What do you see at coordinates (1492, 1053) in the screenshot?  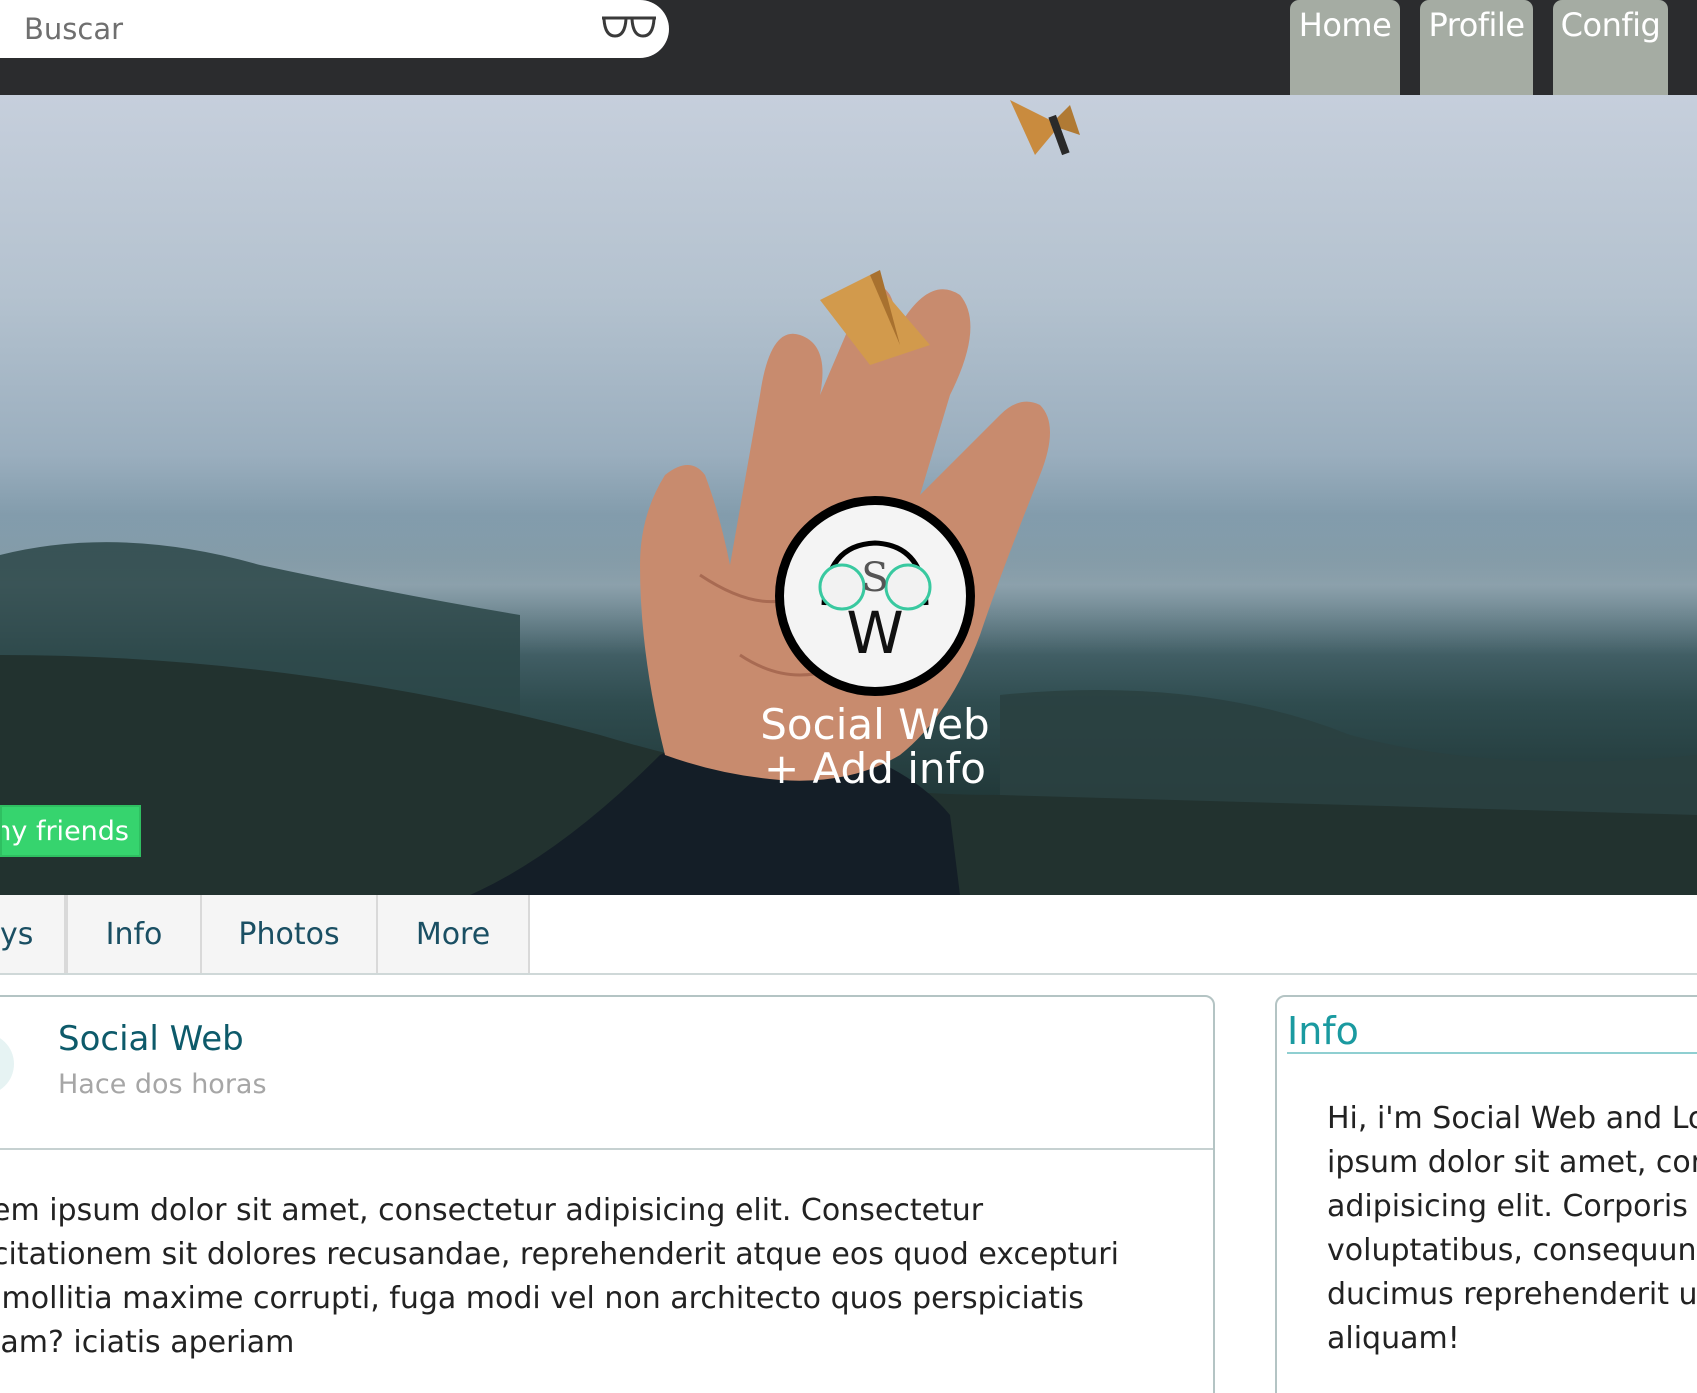 I see `info-divider` at bounding box center [1492, 1053].